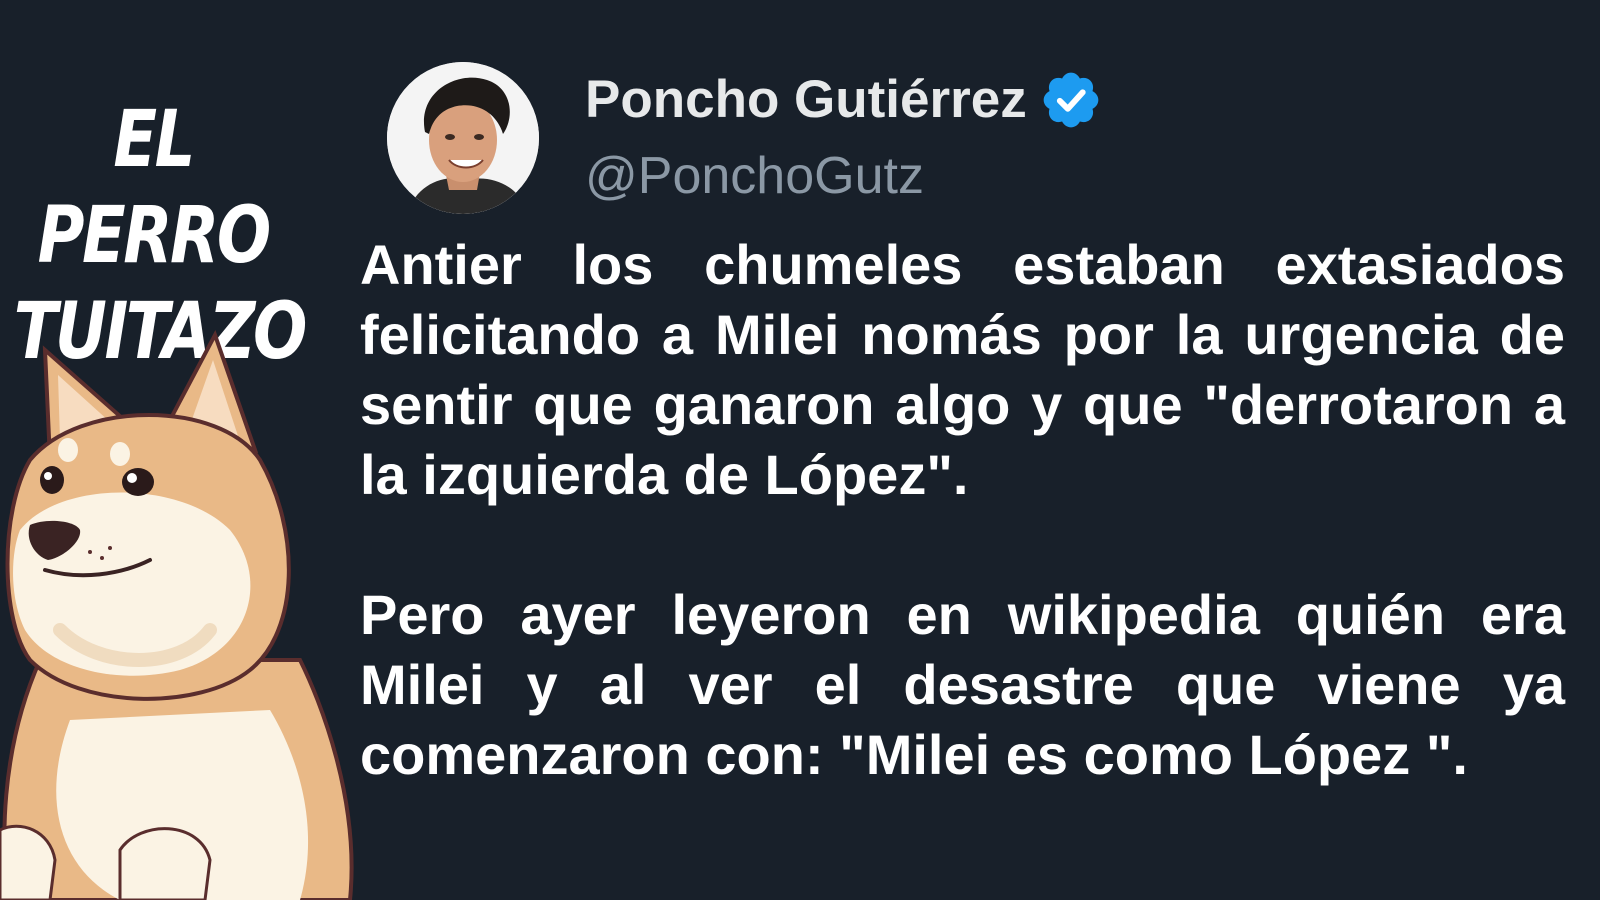  I want to click on verified-check-icon, so click(1071, 100).